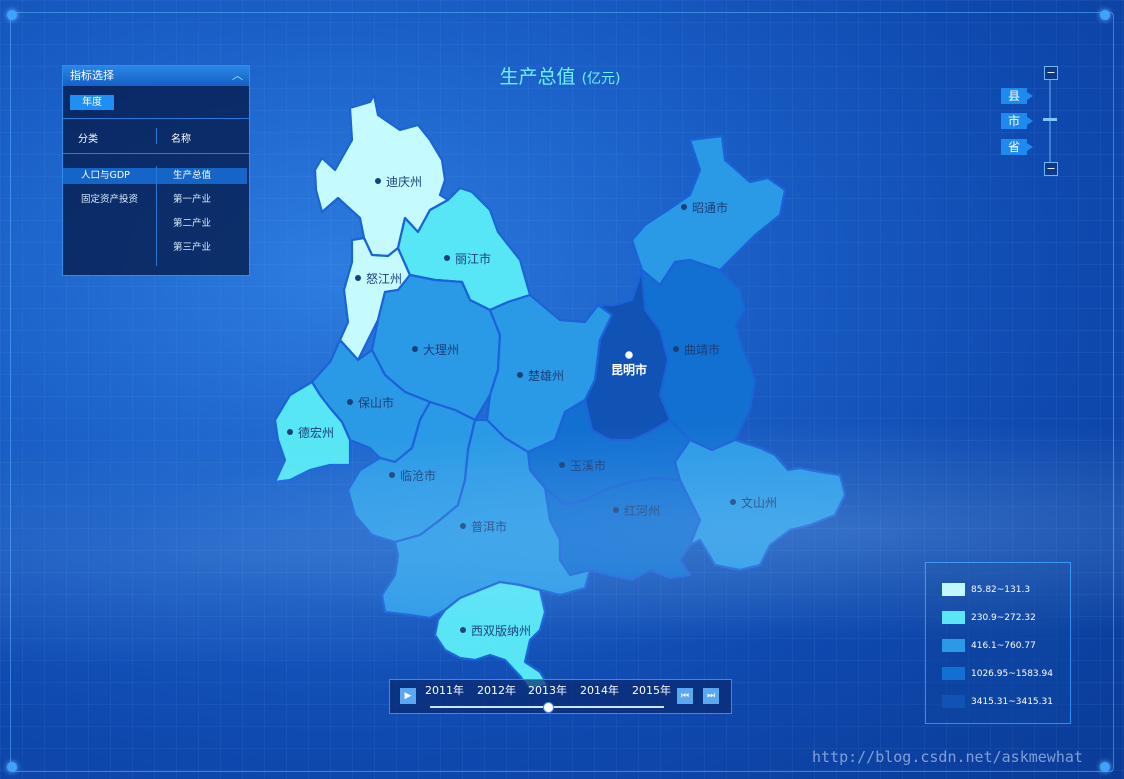 Image resolution: width=1124 pixels, height=779 pixels. Describe the element at coordinates (192, 200) in the screenshot. I see `name-item-primary-industry: 第一产业` at that location.